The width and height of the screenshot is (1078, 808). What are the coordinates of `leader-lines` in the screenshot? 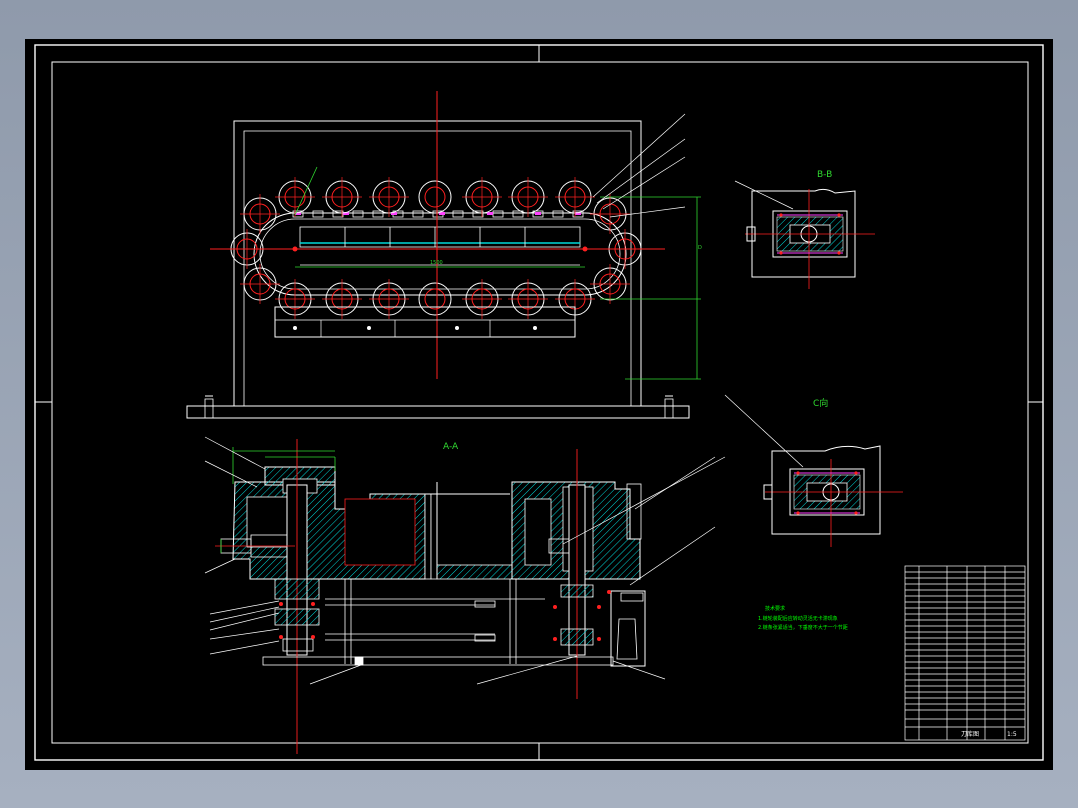 It's located at (639, 165).